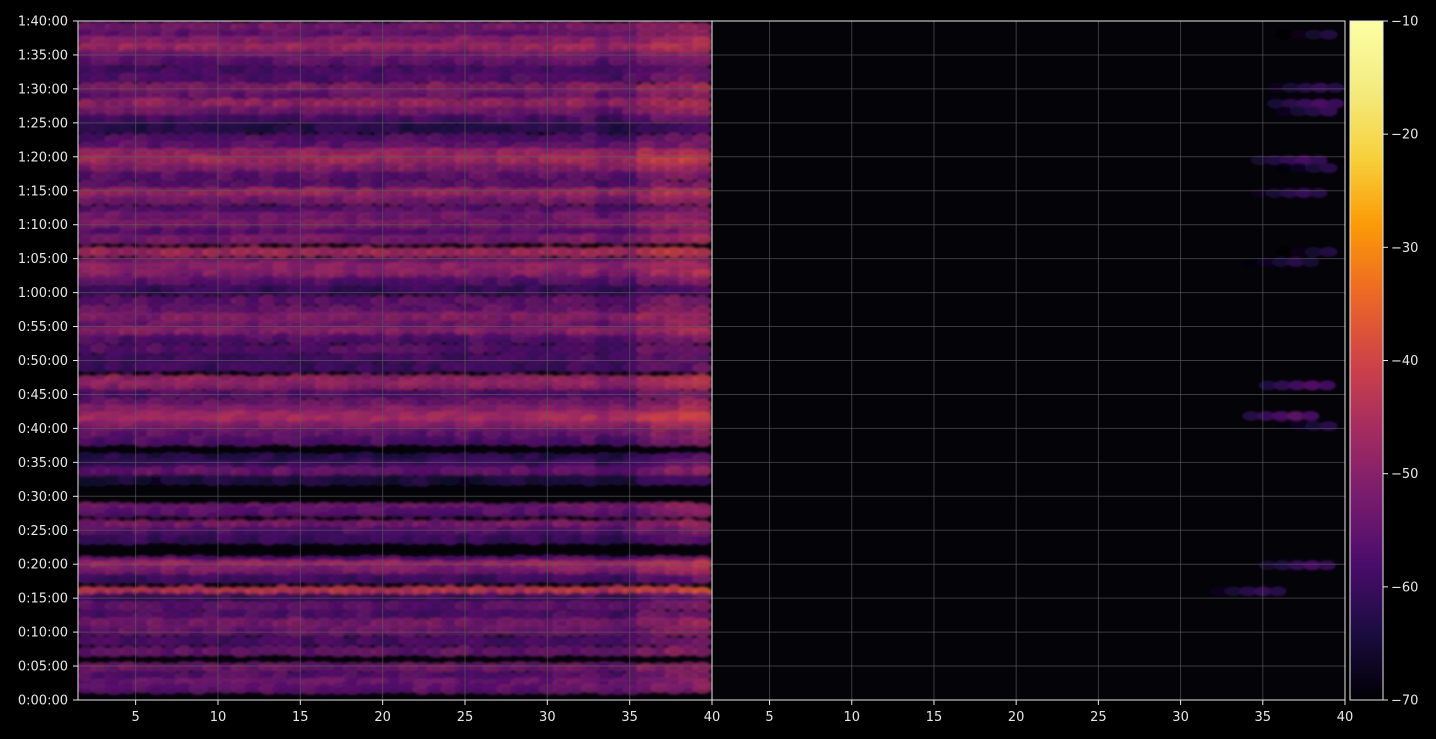  Describe the element at coordinates (702, 78) in the screenshot. I see `band-7-cell` at that location.